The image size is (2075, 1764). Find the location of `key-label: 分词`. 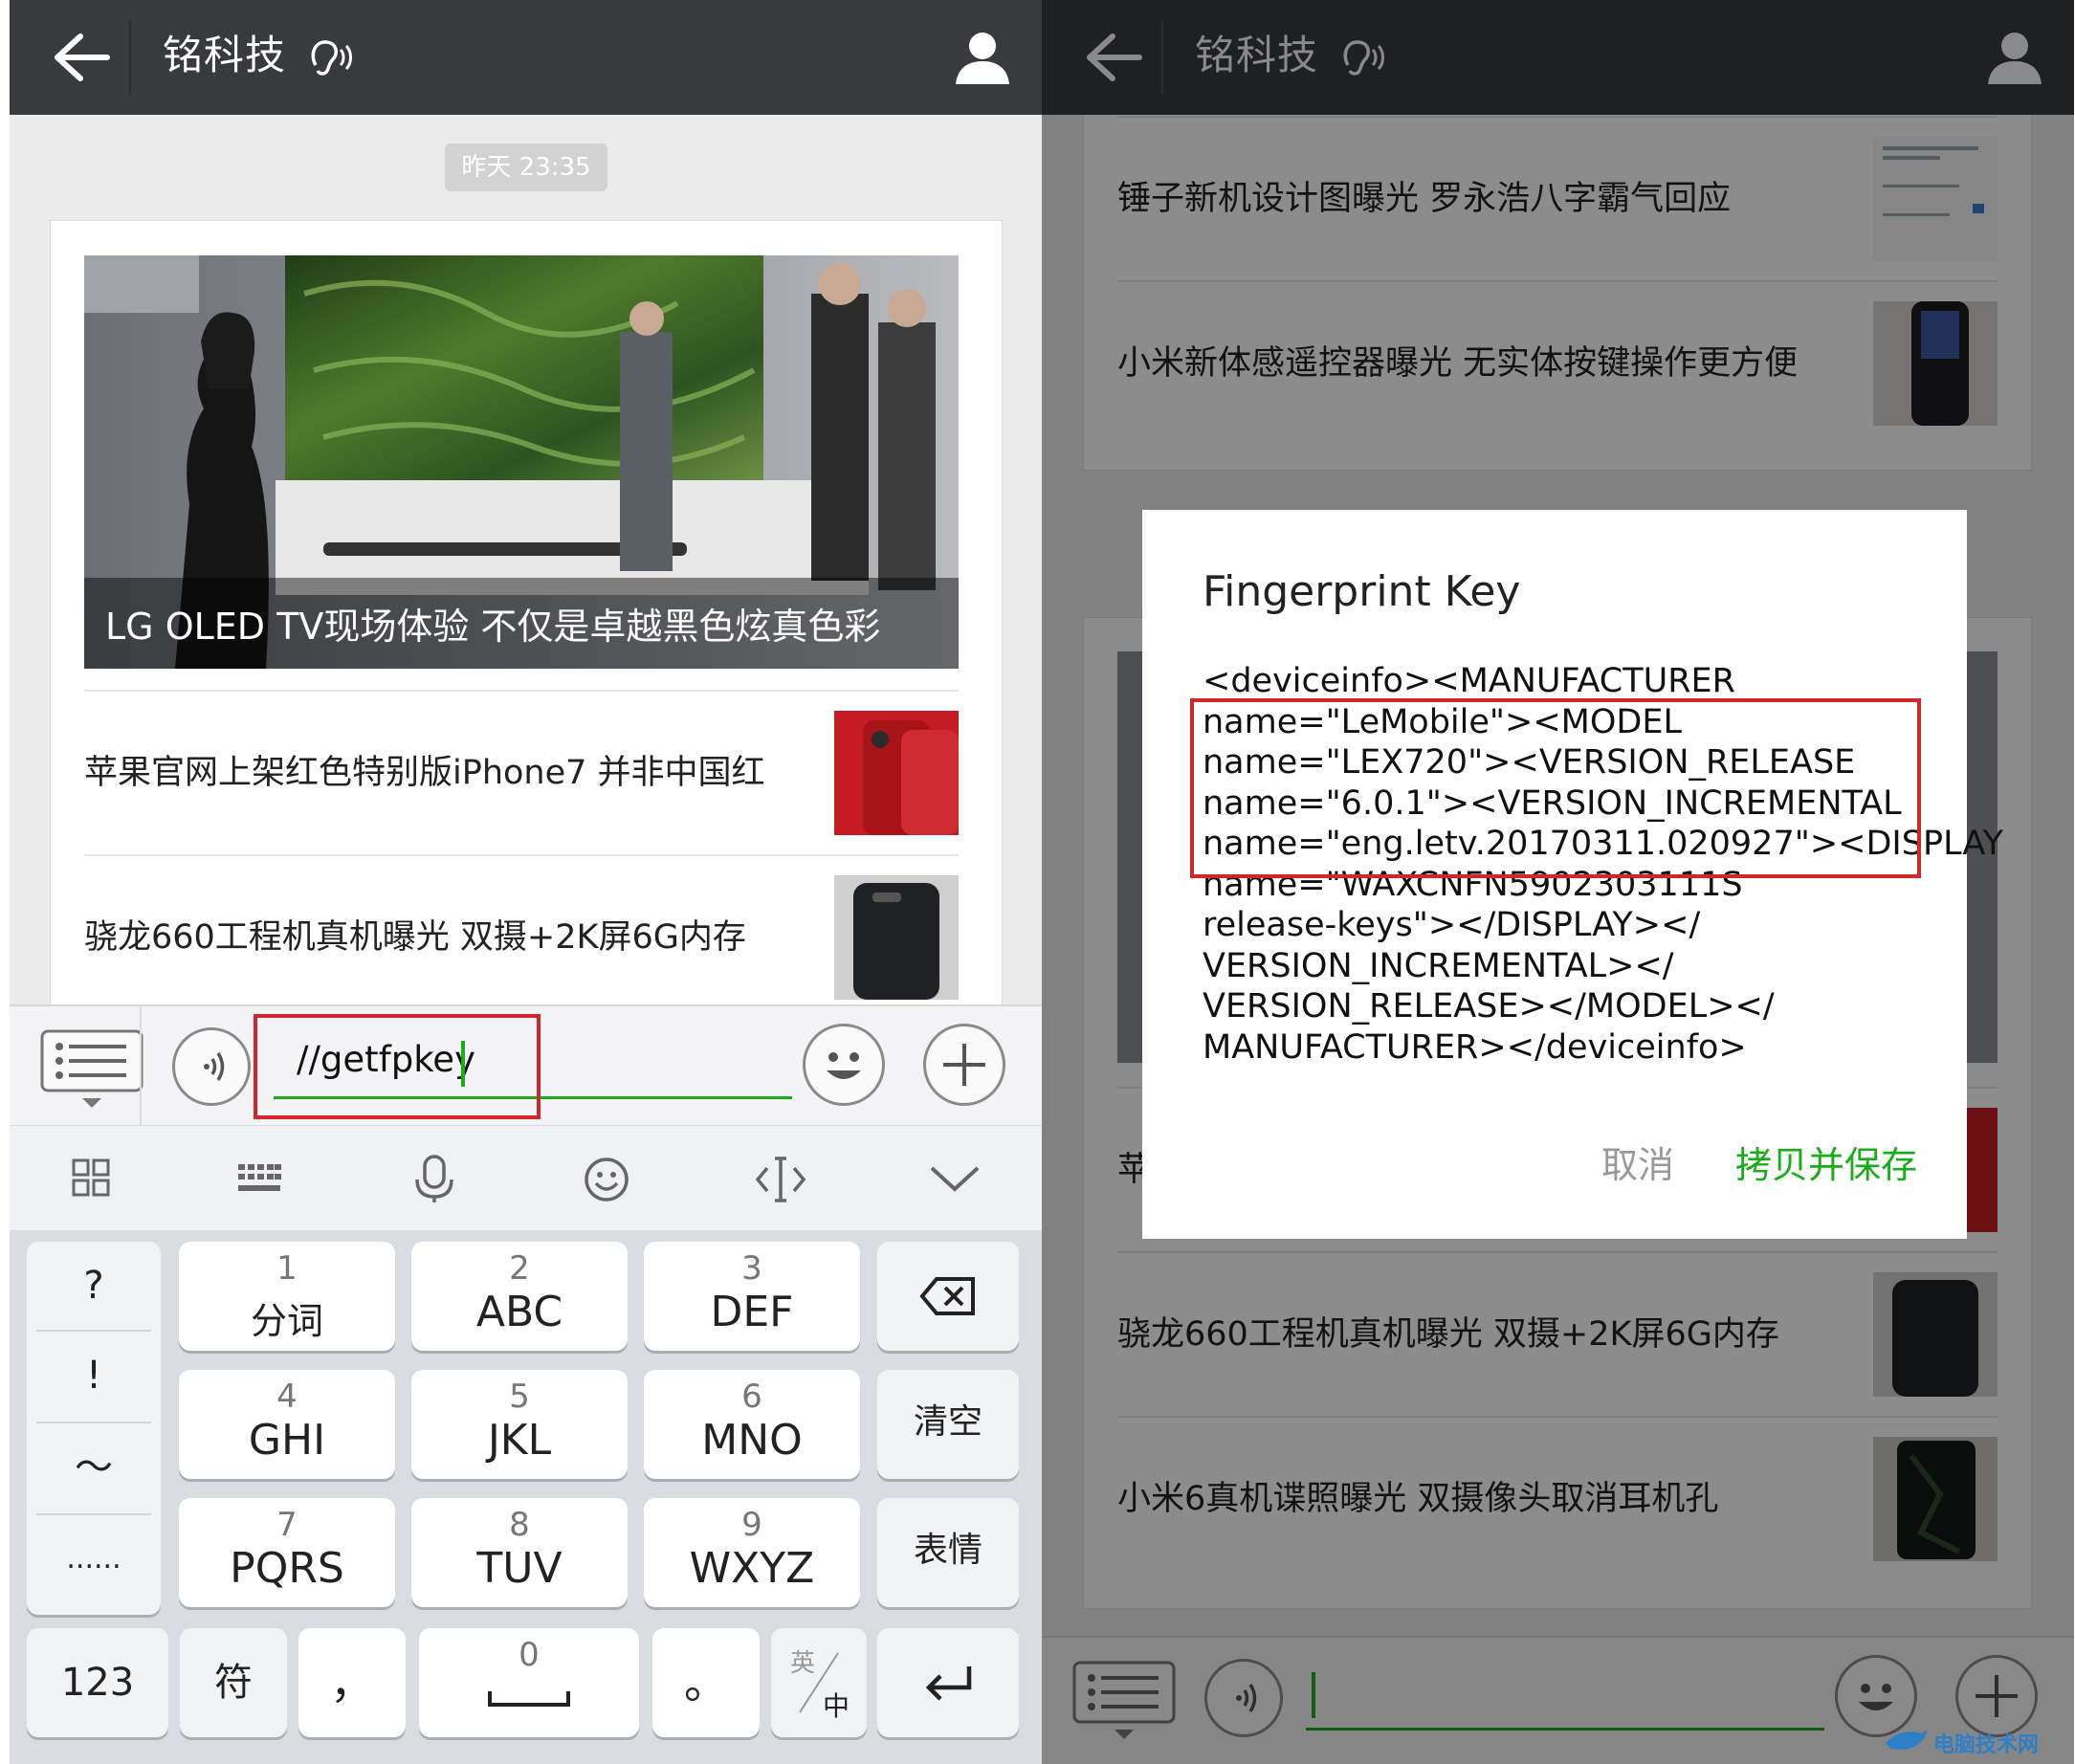

key-label: 分词 is located at coordinates (286, 1321).